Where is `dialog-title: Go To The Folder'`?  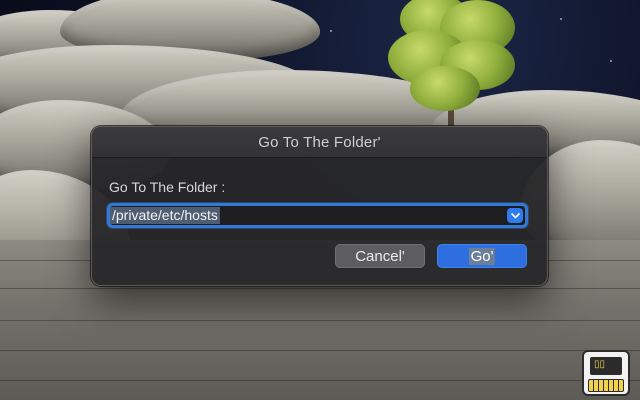 dialog-title: Go To The Folder' is located at coordinates (319, 142).